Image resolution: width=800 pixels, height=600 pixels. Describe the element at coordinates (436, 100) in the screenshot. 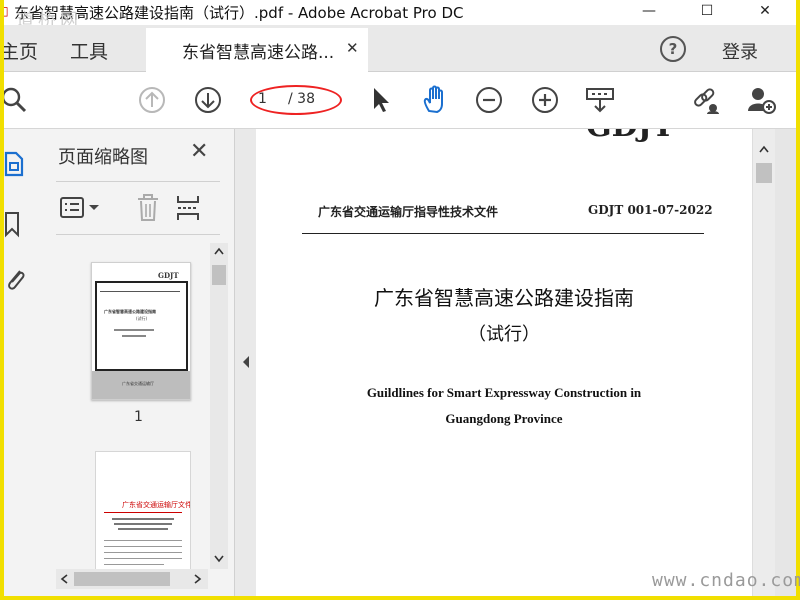

I see `hand-icon` at that location.